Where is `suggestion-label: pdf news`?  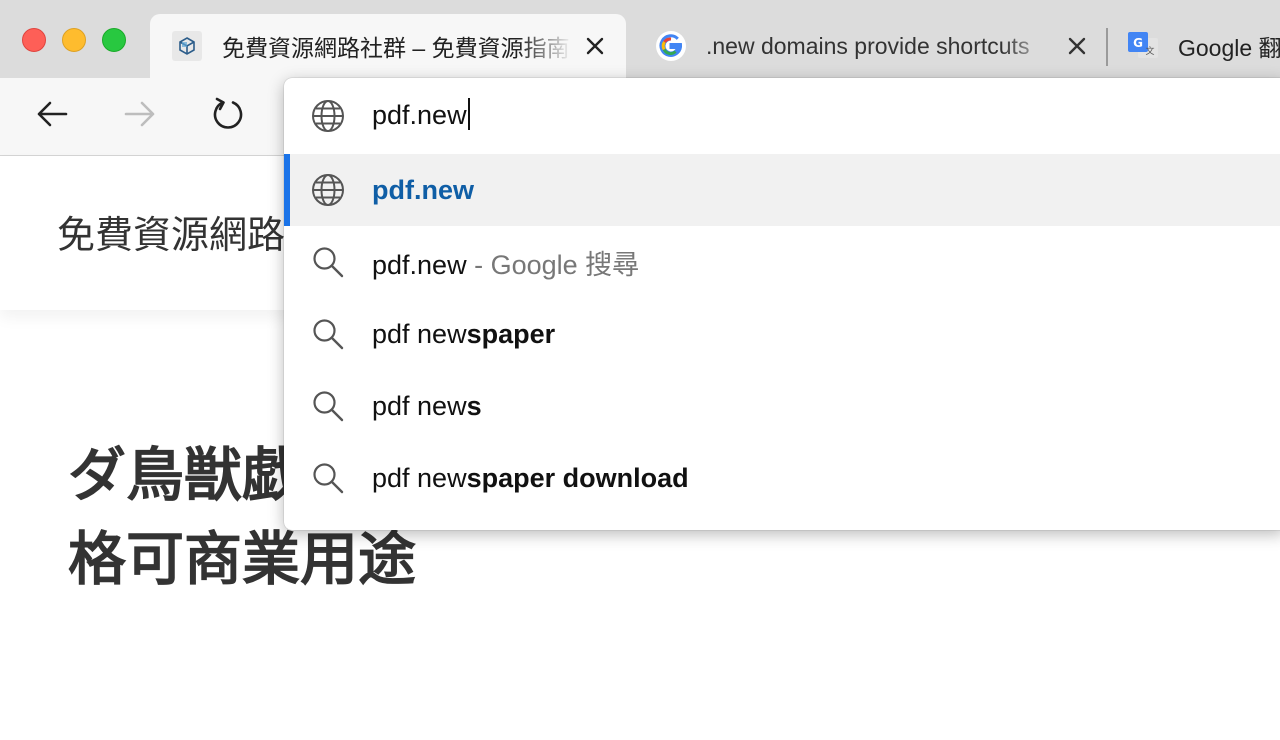
suggestion-label: pdf news is located at coordinates (427, 406).